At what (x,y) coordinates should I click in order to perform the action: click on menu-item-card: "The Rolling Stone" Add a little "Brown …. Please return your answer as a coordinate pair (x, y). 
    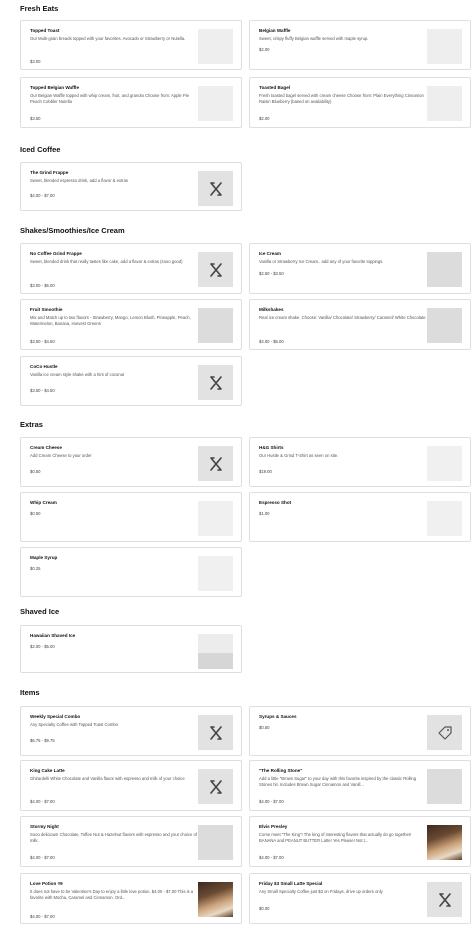
    Looking at the image, I should click on (360, 785).